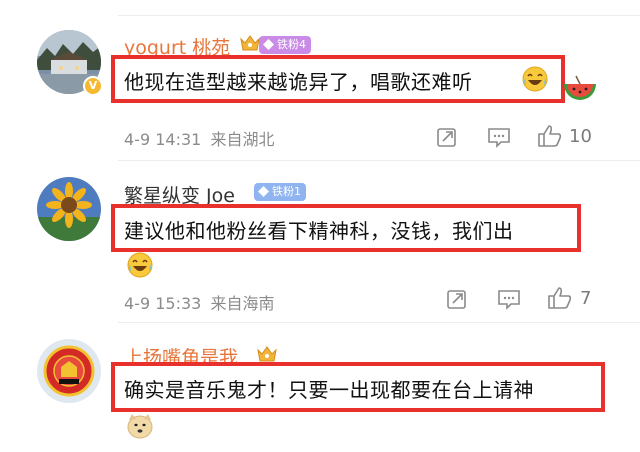  What do you see at coordinates (93, 86) in the screenshot?
I see `verified-icon: V` at bounding box center [93, 86].